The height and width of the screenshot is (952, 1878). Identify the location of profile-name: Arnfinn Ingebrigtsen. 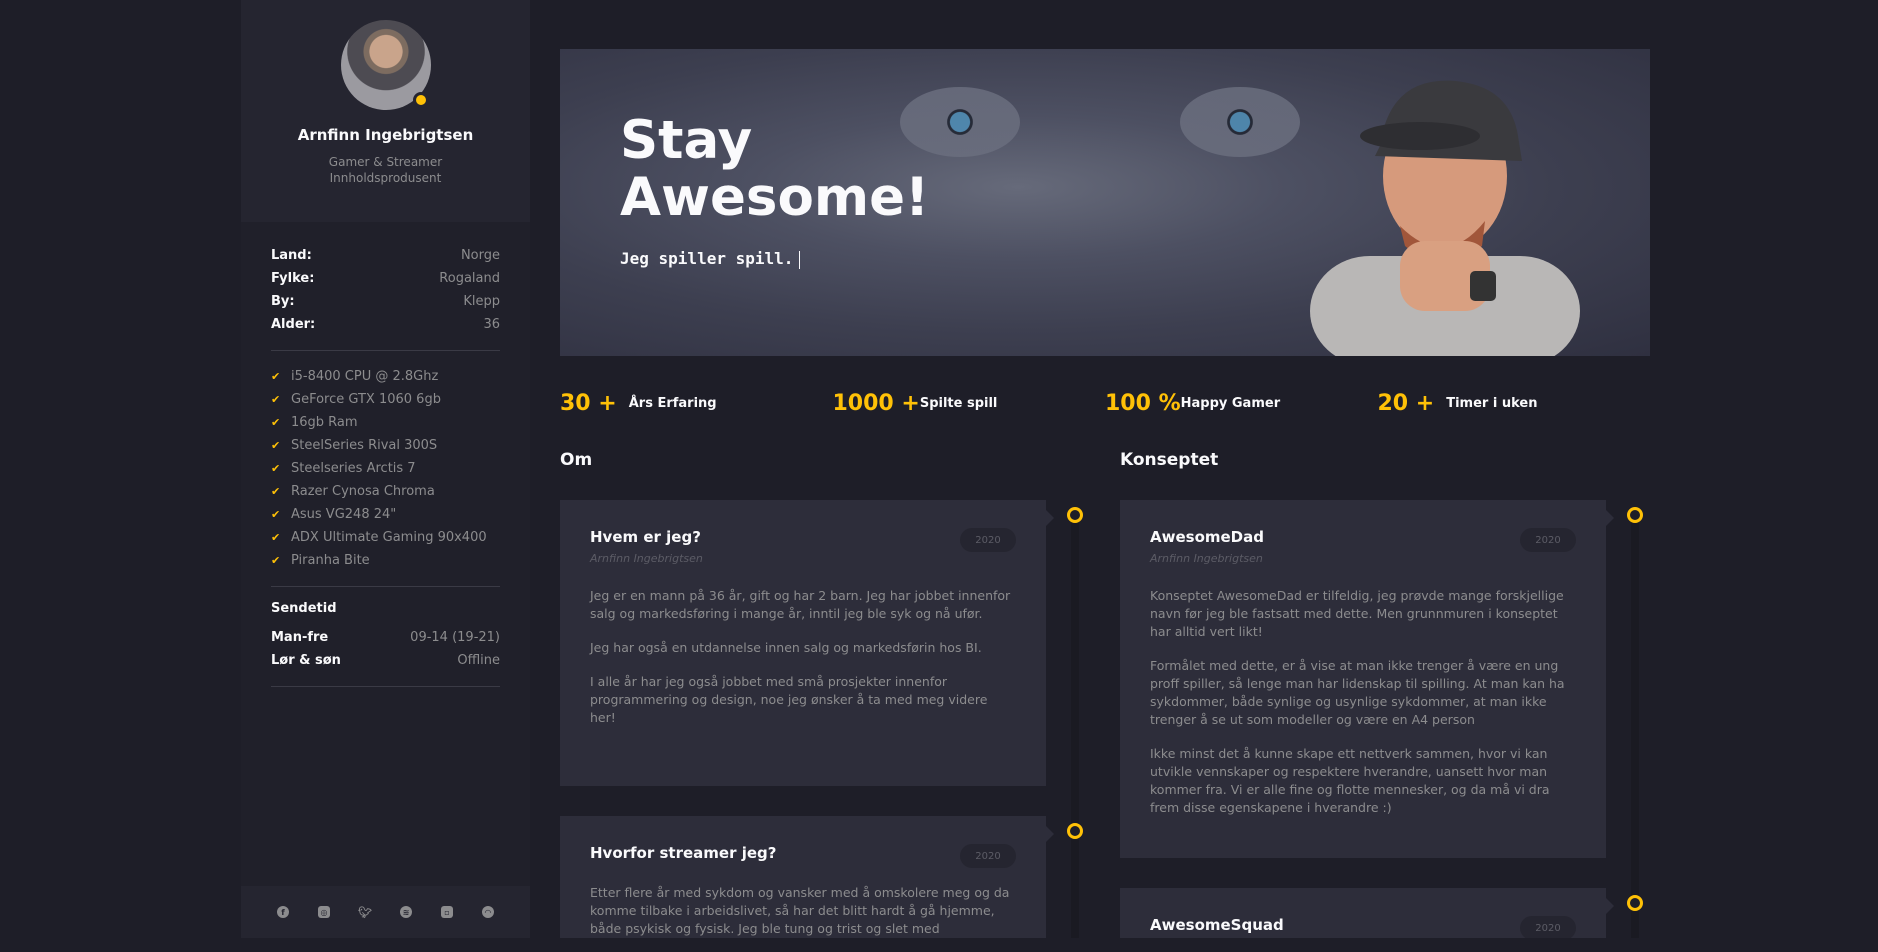
(385, 135).